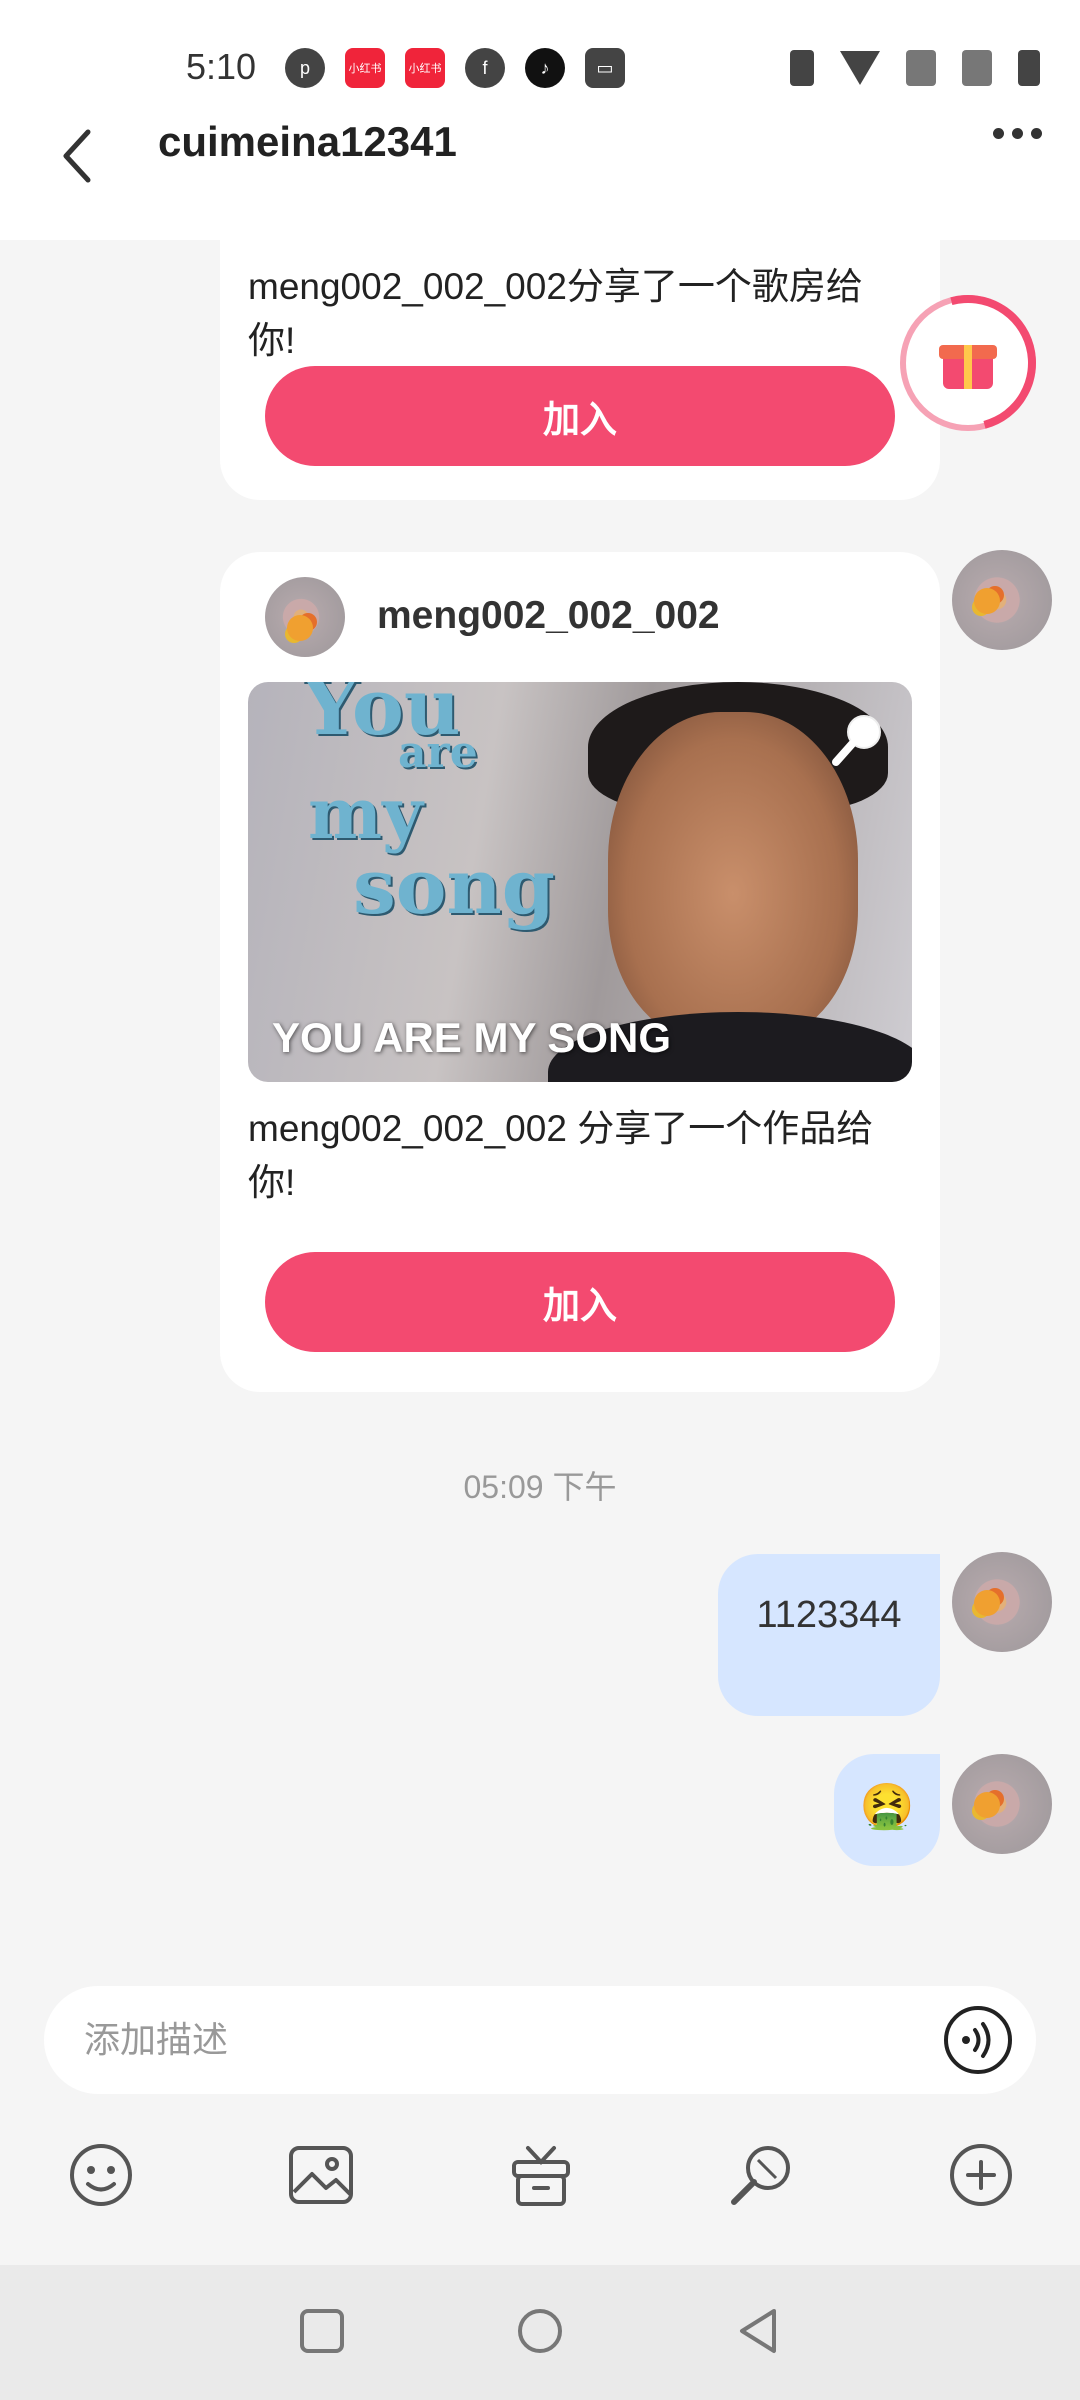 The height and width of the screenshot is (2400, 1080). Describe the element at coordinates (545, 68) in the screenshot. I see `tiktok-icon: ♪` at that location.